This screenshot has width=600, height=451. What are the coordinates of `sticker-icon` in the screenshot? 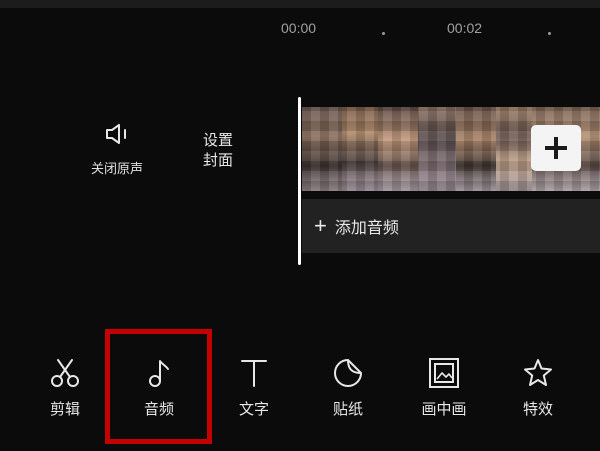 It's located at (348, 373).